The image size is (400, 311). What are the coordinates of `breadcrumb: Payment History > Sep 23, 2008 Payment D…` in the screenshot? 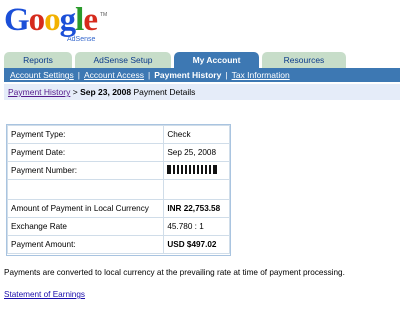 It's located at (202, 92).